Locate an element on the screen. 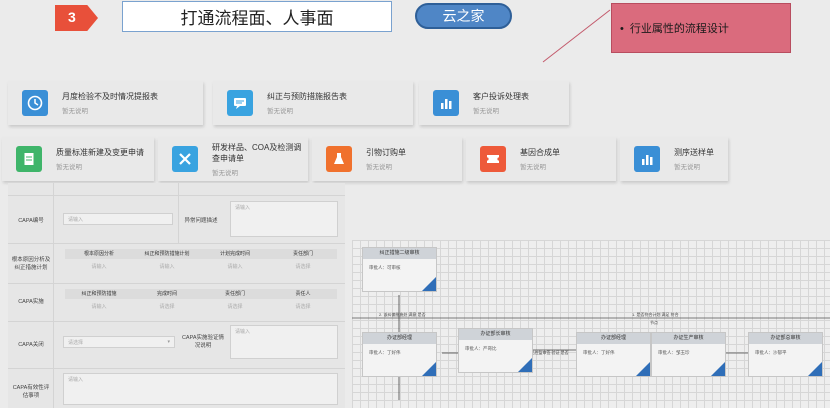 The image size is (830, 408). card-title: 月度检验不及时情况提报表 is located at coordinates (110, 96).